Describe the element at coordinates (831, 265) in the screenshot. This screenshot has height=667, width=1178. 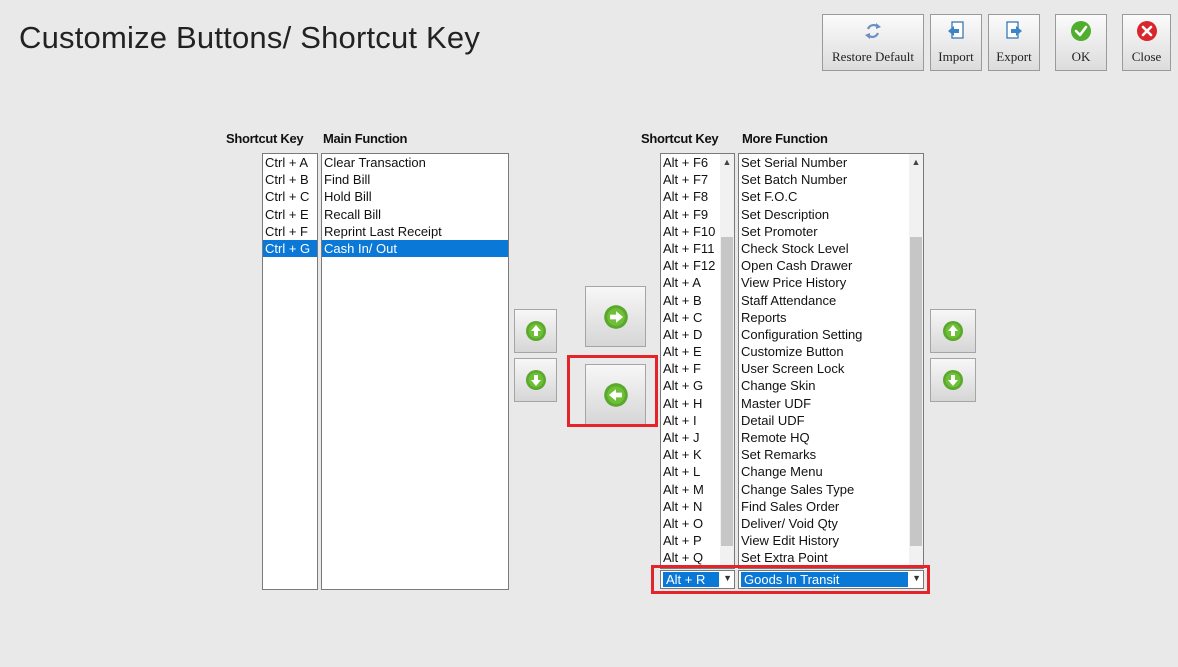
I see `list-item: Open Cash Drawer` at that location.